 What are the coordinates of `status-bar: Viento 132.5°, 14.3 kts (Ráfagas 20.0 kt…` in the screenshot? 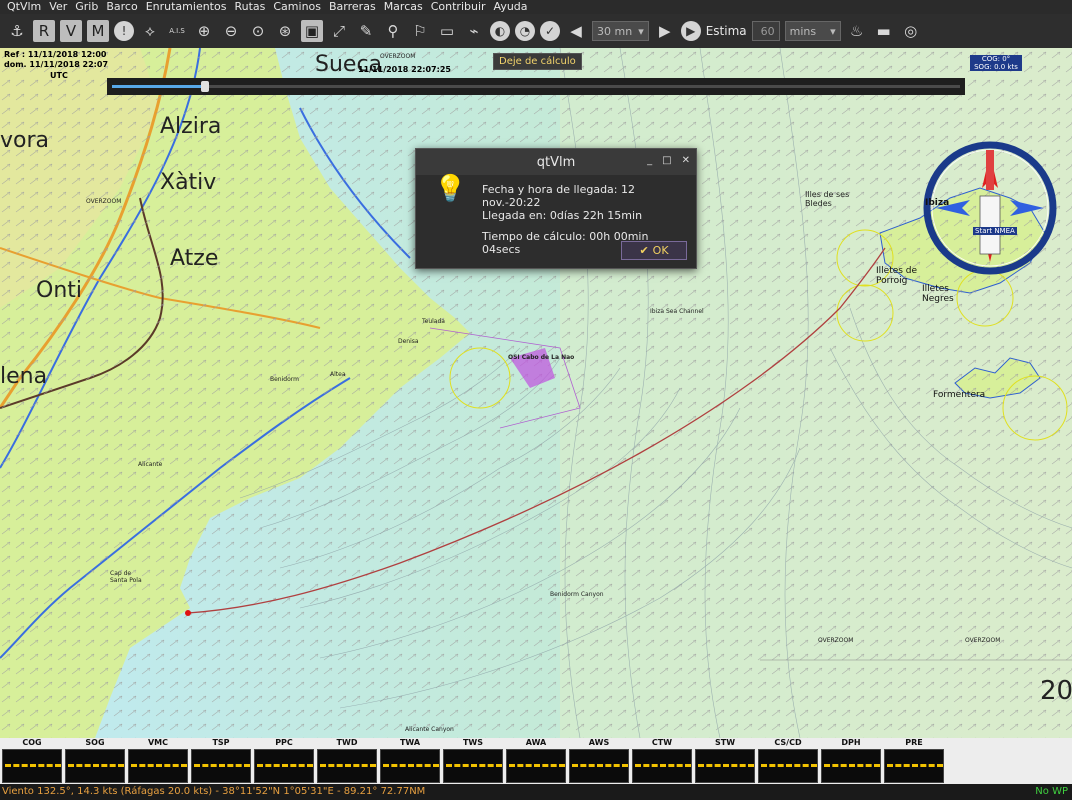 It's located at (536, 792).